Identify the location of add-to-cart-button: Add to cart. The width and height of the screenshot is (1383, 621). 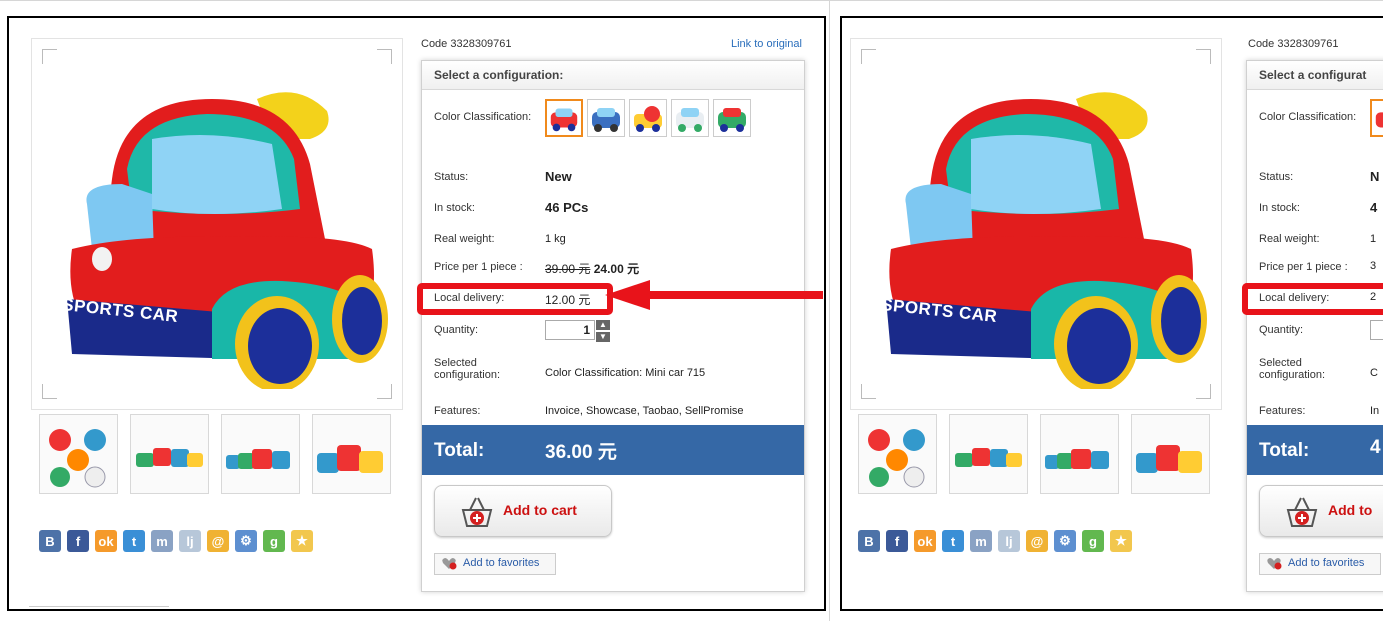
(523, 511).